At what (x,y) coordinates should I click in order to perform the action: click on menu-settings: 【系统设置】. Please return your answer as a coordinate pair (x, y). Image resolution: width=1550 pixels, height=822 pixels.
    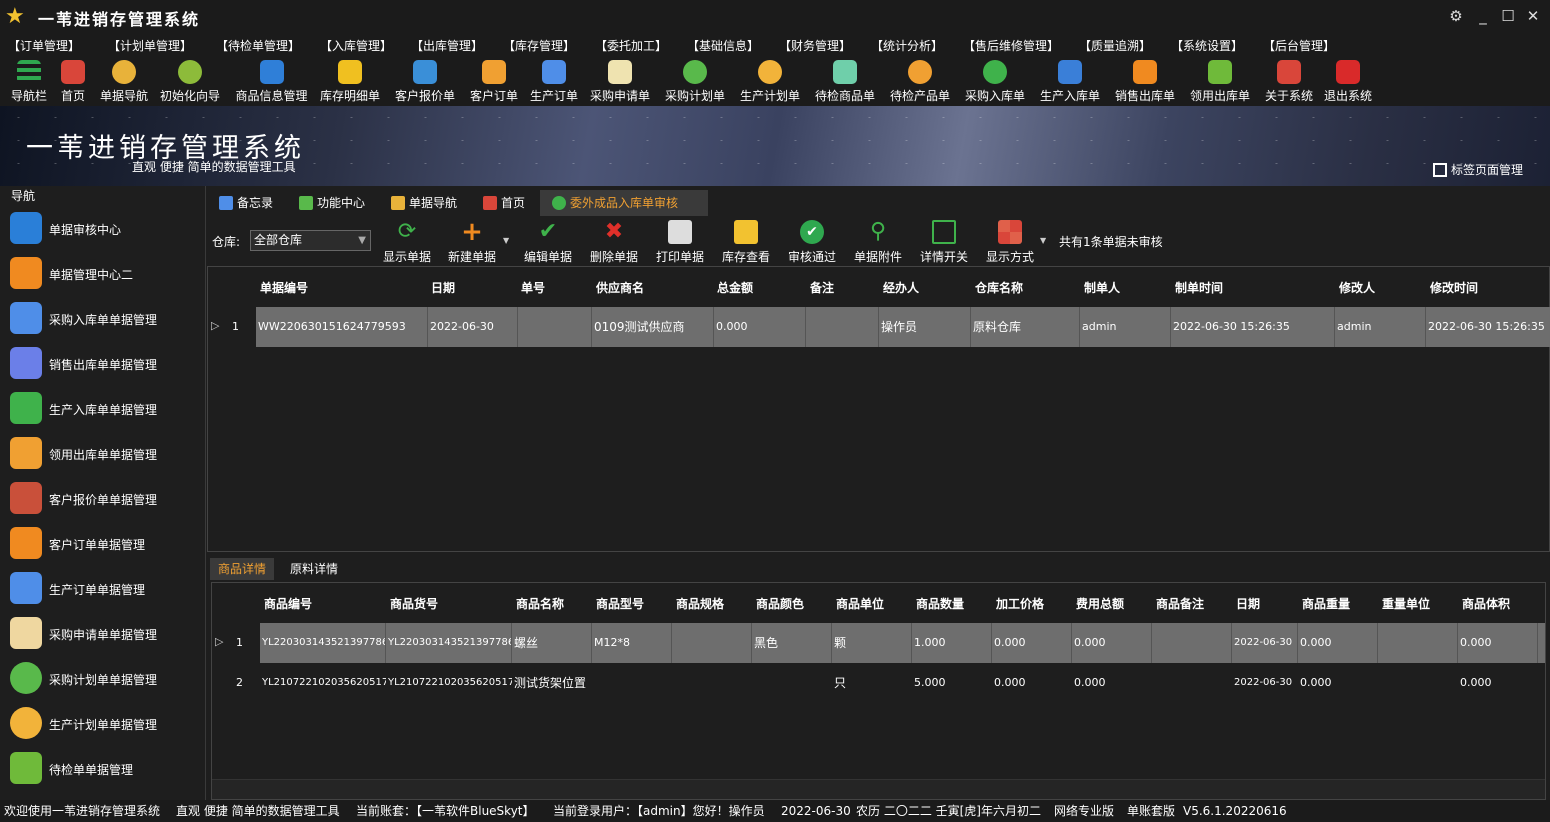
    Looking at the image, I should click on (1207, 45).